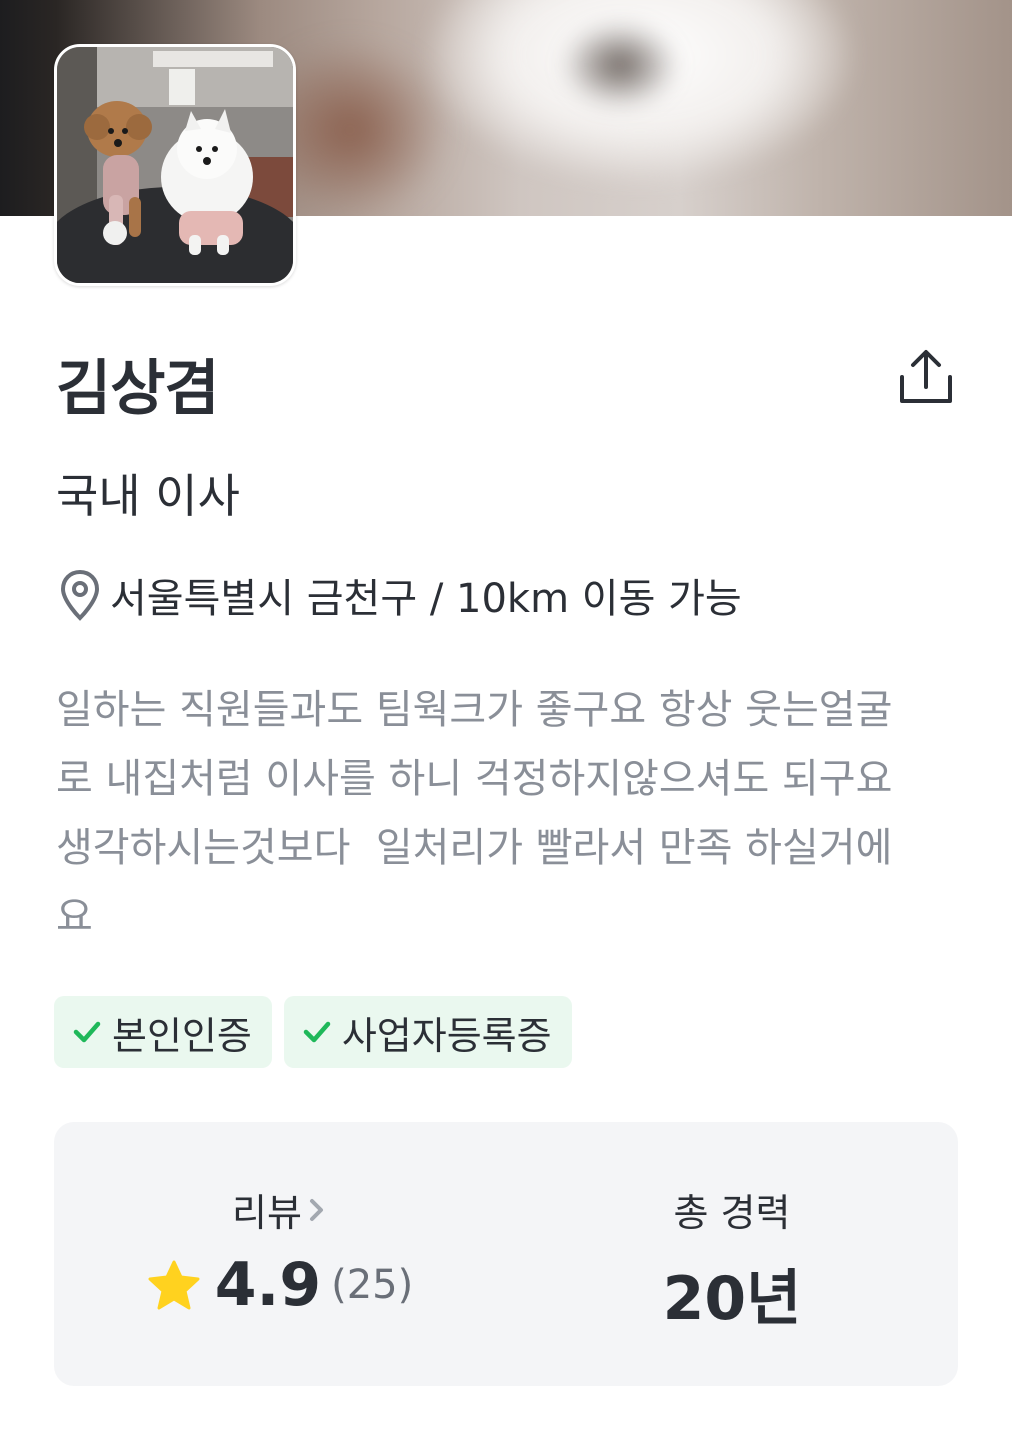  I want to click on rating-row: 4.9 (25), so click(280, 1285).